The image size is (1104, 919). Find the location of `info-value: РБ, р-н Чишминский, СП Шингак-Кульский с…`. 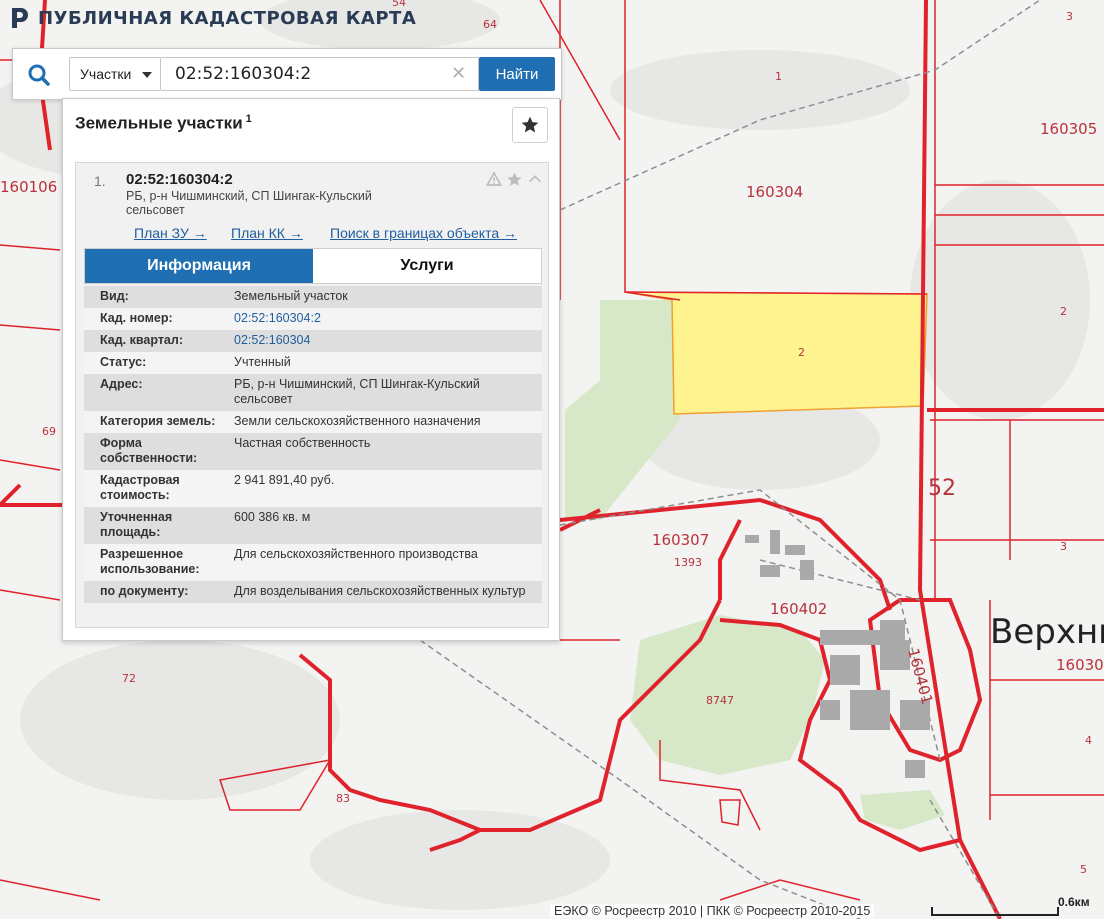

info-value: РБ, р-н Чишминский, СП Шингак-Кульский с… is located at coordinates (357, 391).